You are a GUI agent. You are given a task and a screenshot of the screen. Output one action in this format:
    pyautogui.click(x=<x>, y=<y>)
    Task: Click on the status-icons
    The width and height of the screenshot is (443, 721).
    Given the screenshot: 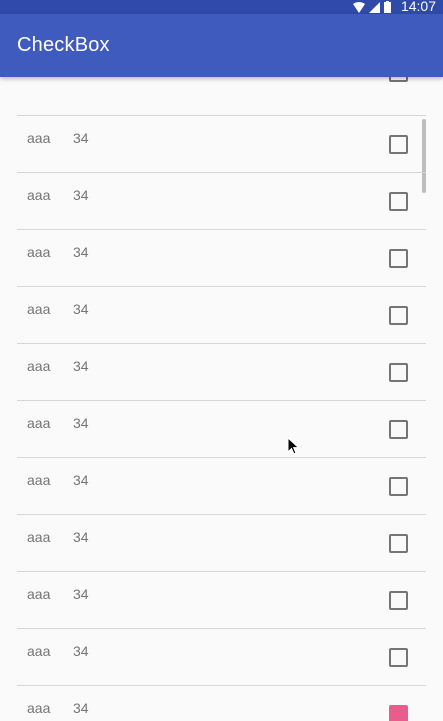 What is the action you would take?
    pyautogui.click(x=372, y=7)
    